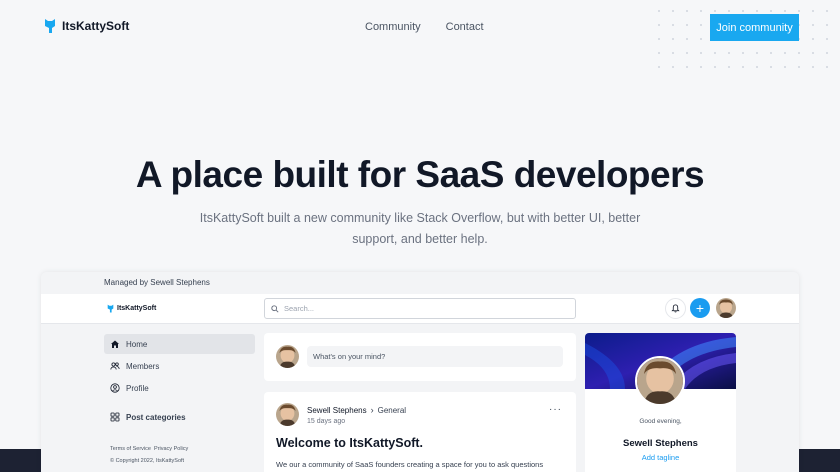 The width and height of the screenshot is (840, 472). I want to click on more-options-icon: ···, so click(555, 409).